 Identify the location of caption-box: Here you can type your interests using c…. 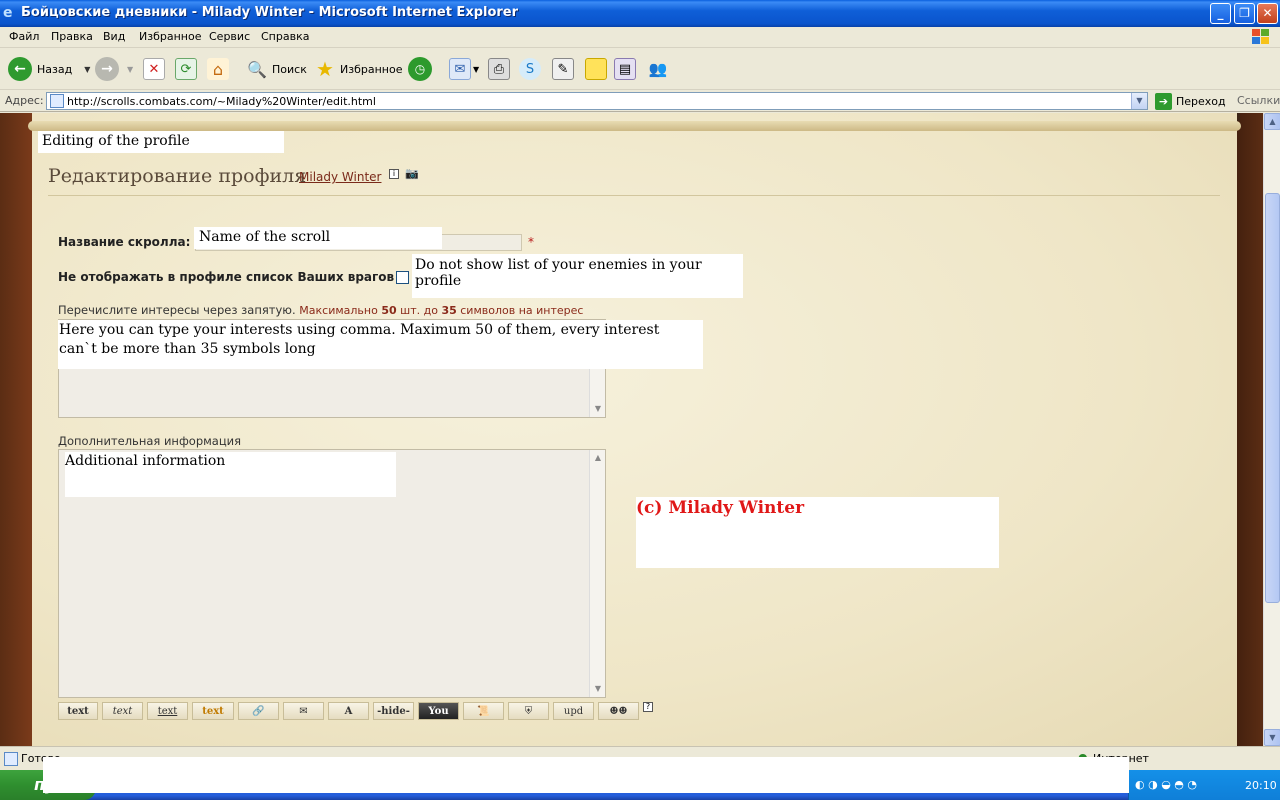
(380, 344).